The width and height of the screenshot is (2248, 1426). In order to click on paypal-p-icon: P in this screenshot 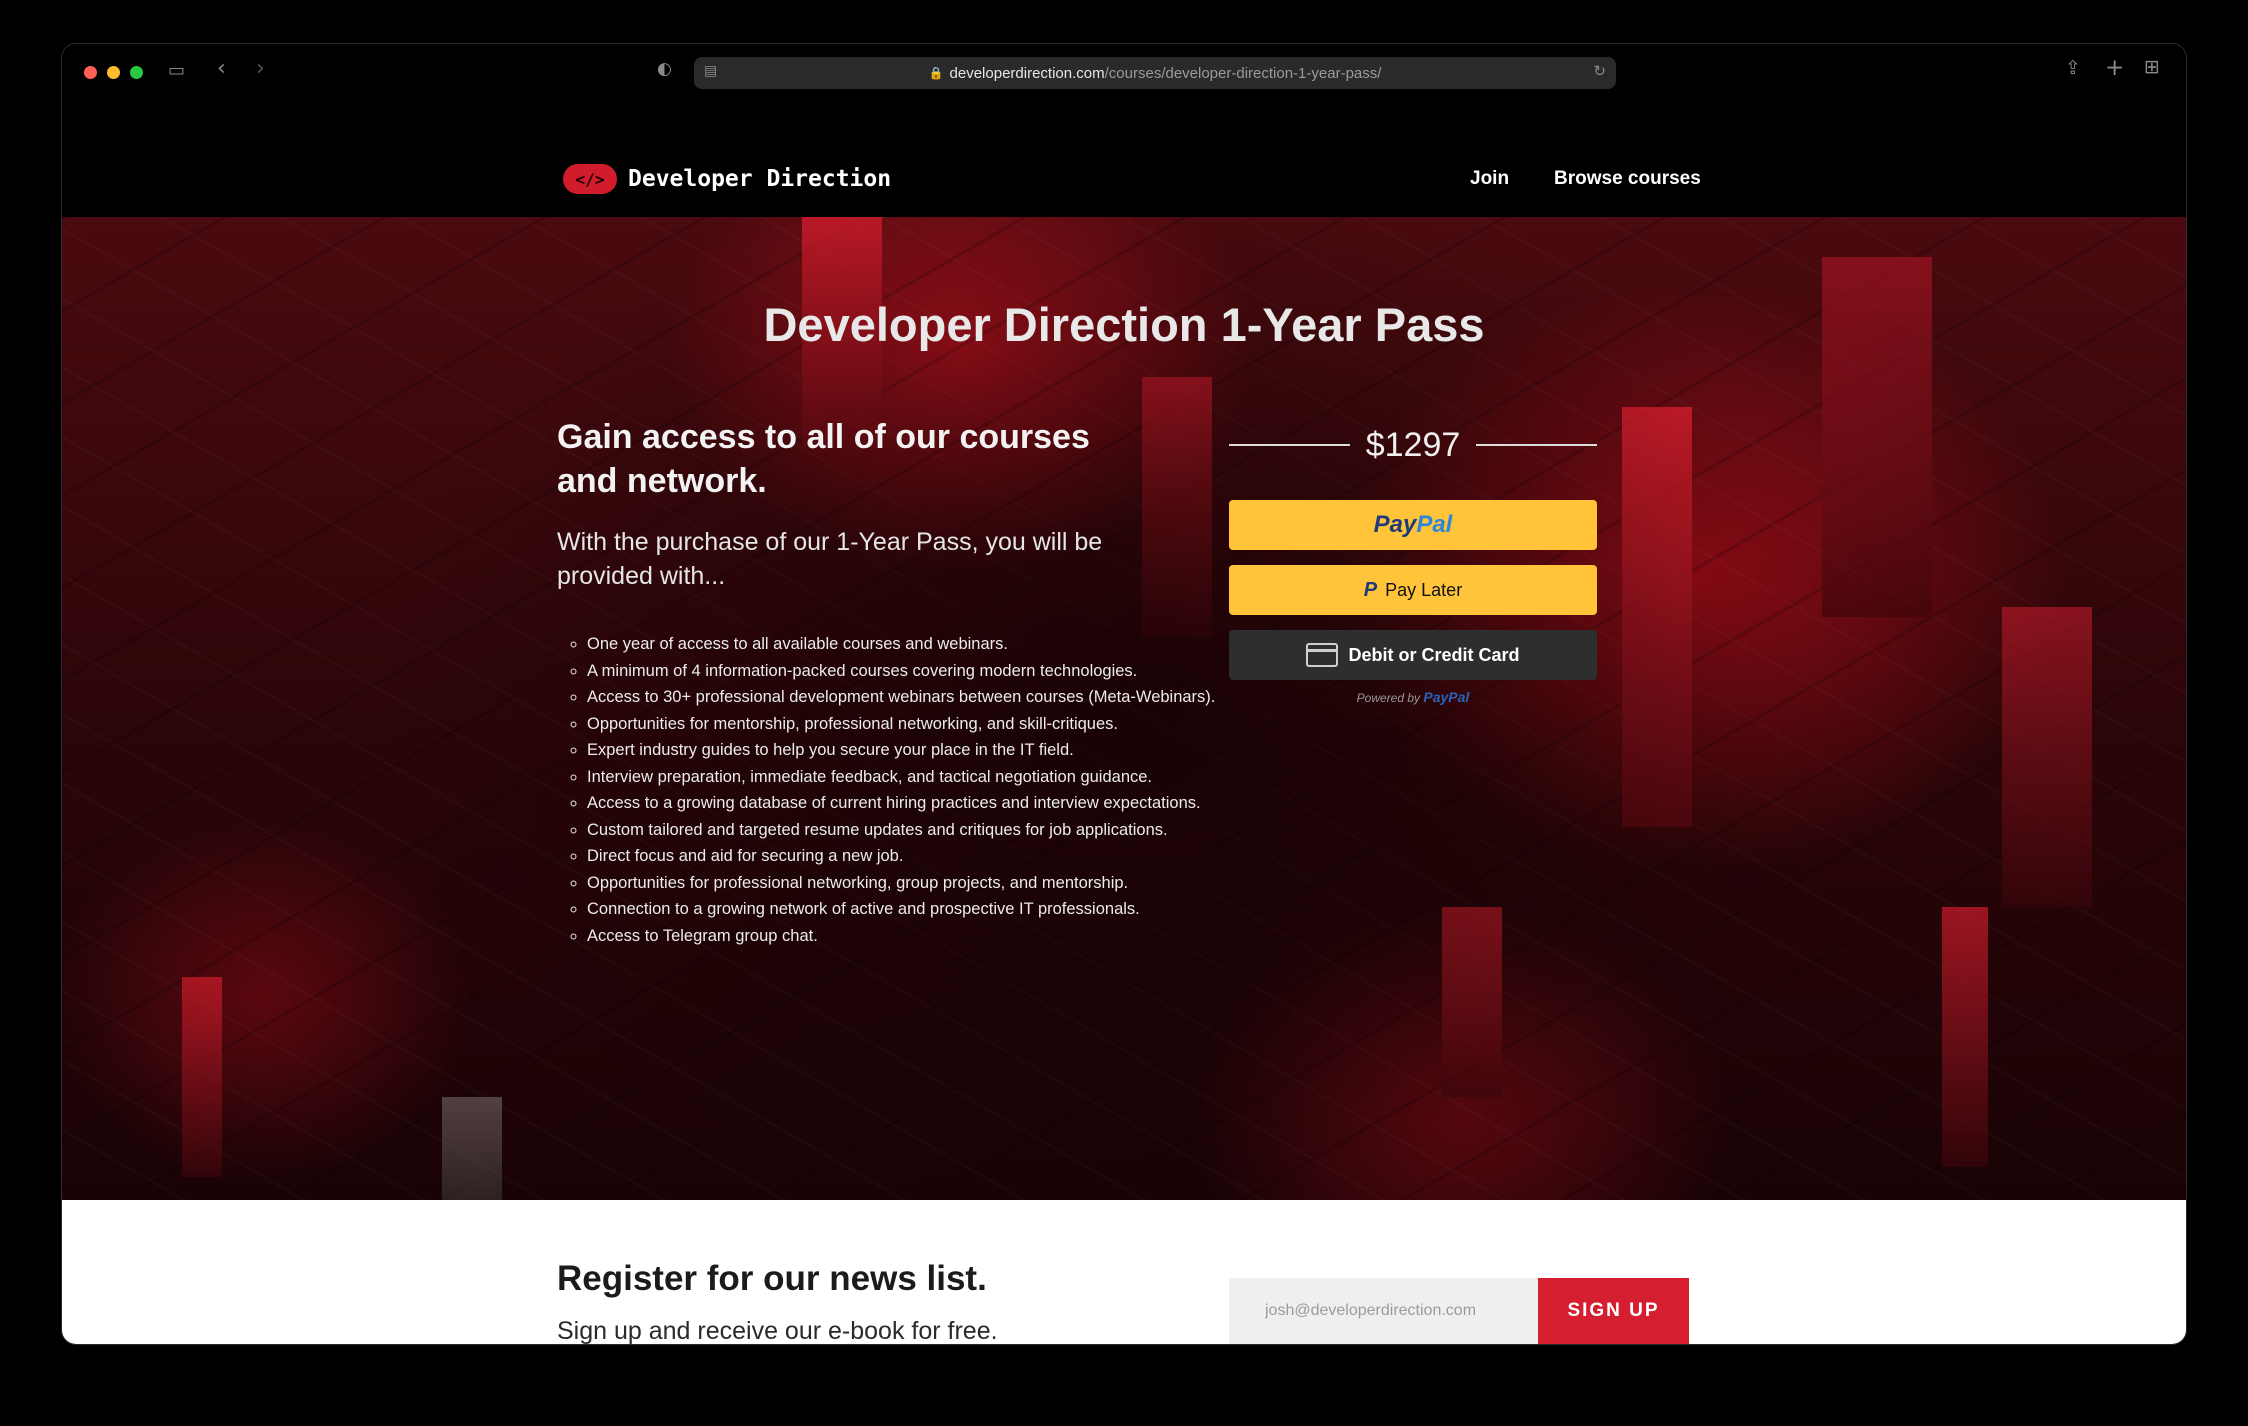, I will do `click(1370, 589)`.